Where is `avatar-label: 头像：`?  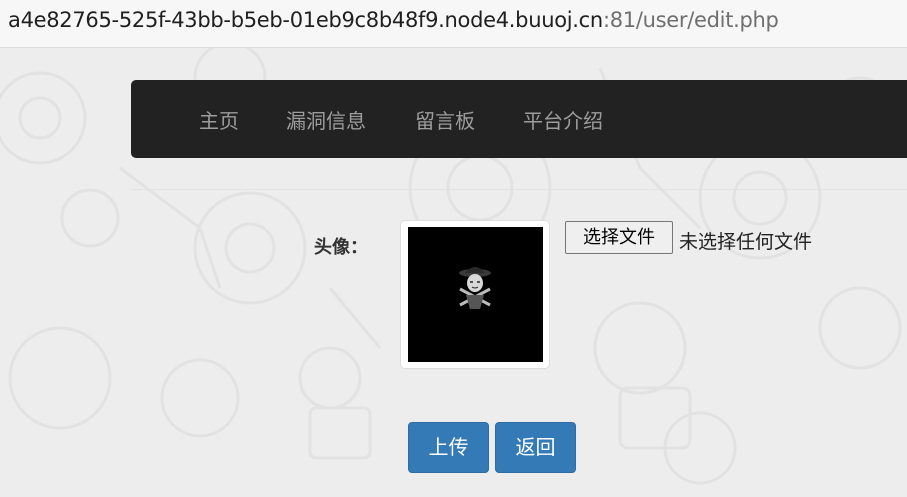
avatar-label: 头像： is located at coordinates (341, 247).